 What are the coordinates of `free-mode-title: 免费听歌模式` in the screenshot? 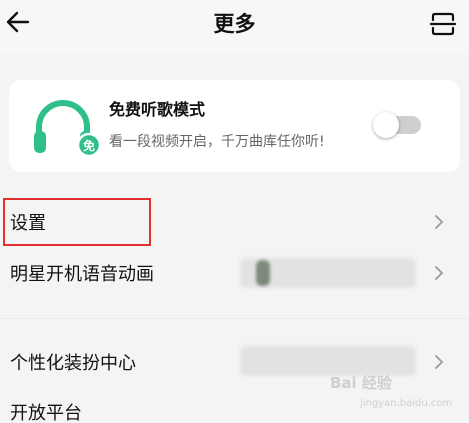 It's located at (157, 109).